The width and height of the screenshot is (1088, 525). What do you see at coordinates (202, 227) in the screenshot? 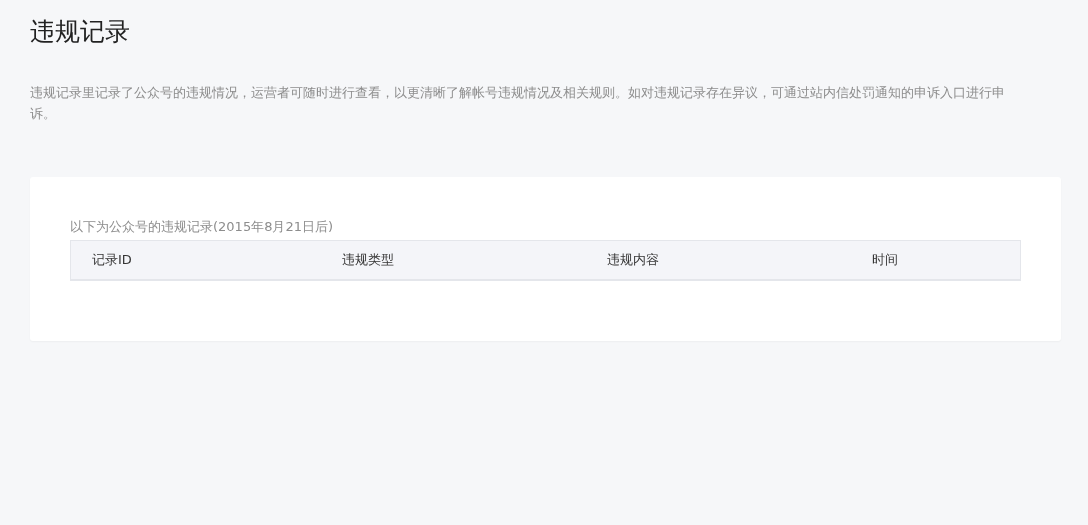
I see `records-caption: 以下为公众号的违规记录(2015年8月21日后)` at bounding box center [202, 227].